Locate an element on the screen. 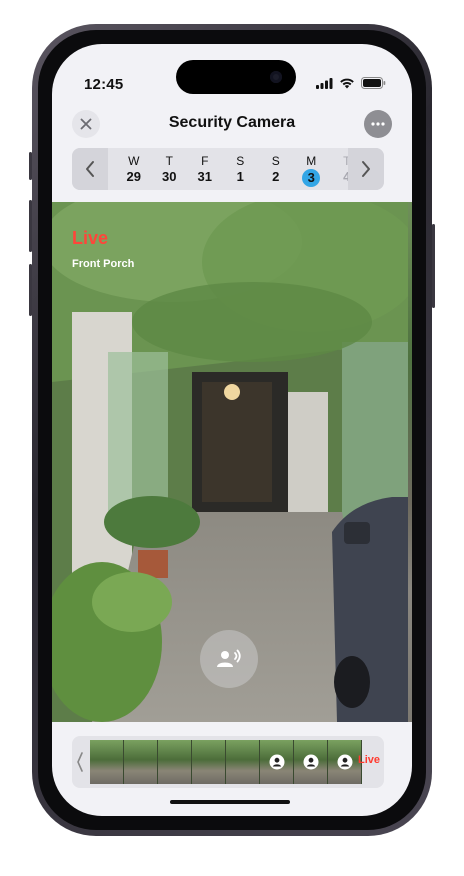 This screenshot has width=464, height=876. day-date-value: 30 is located at coordinates (169, 176).